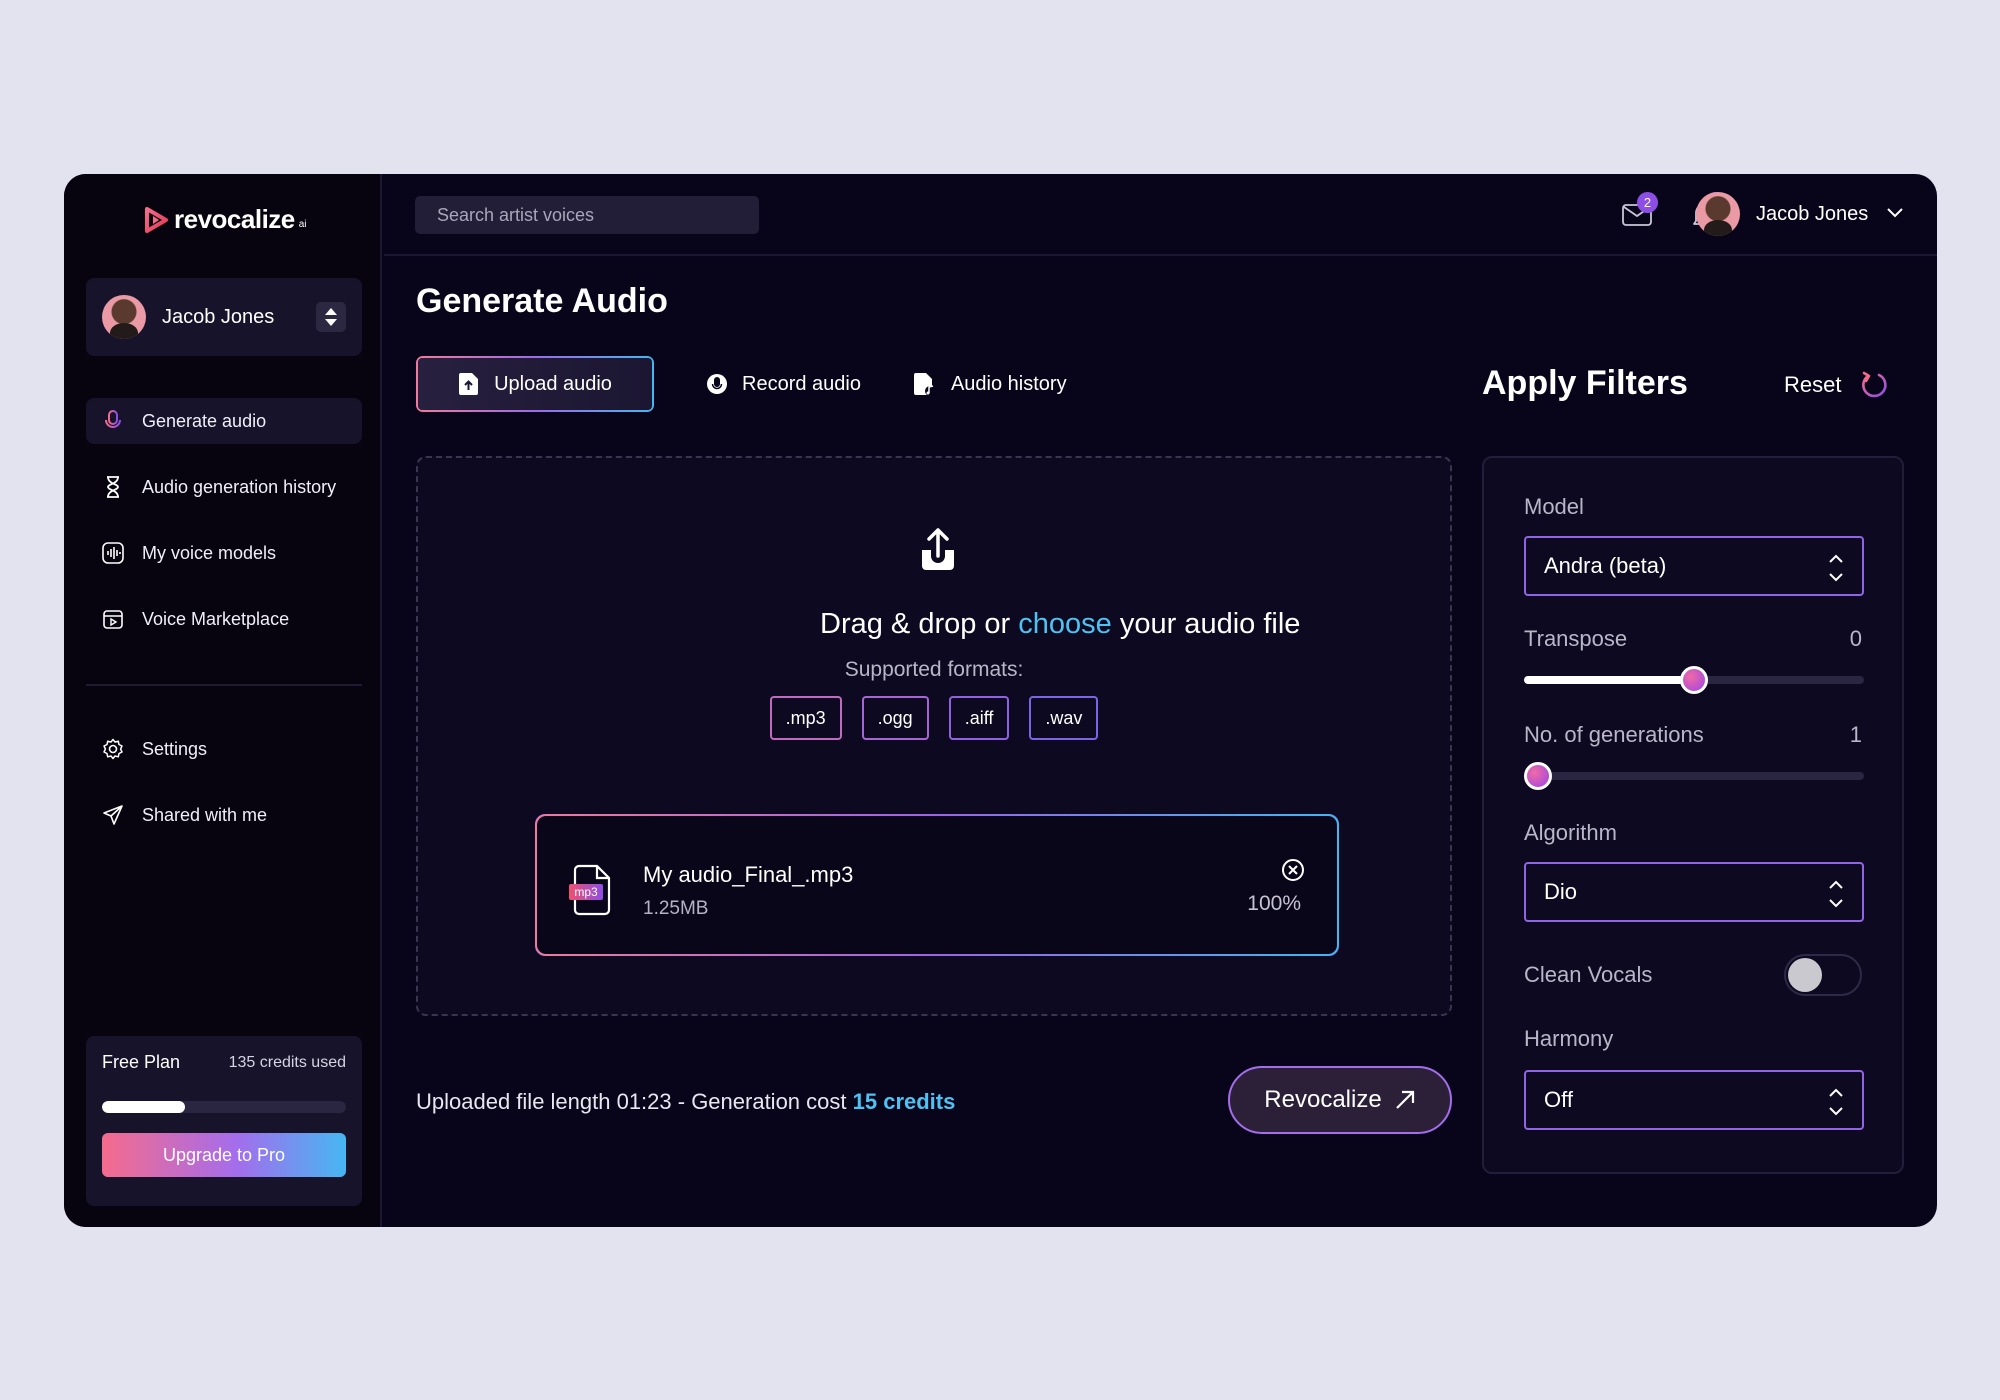  I want to click on transpose-value: 0, so click(1855, 638).